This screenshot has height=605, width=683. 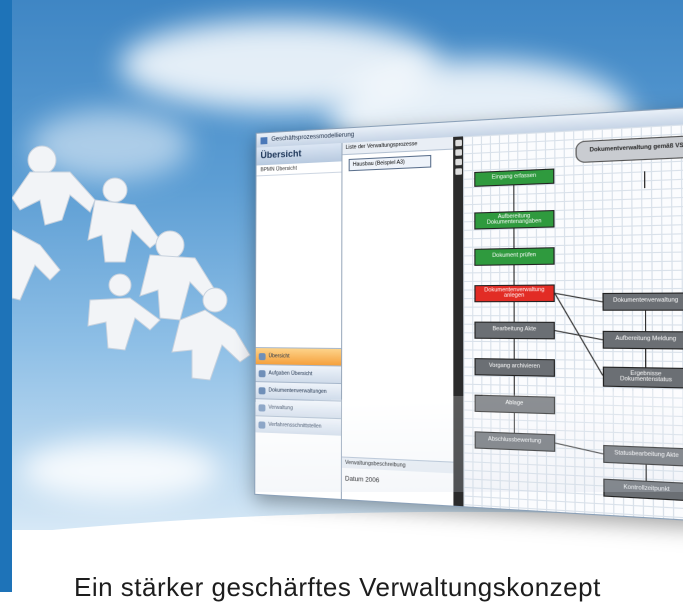 I want to click on process-node: Vorgang archivieren, so click(x=514, y=367).